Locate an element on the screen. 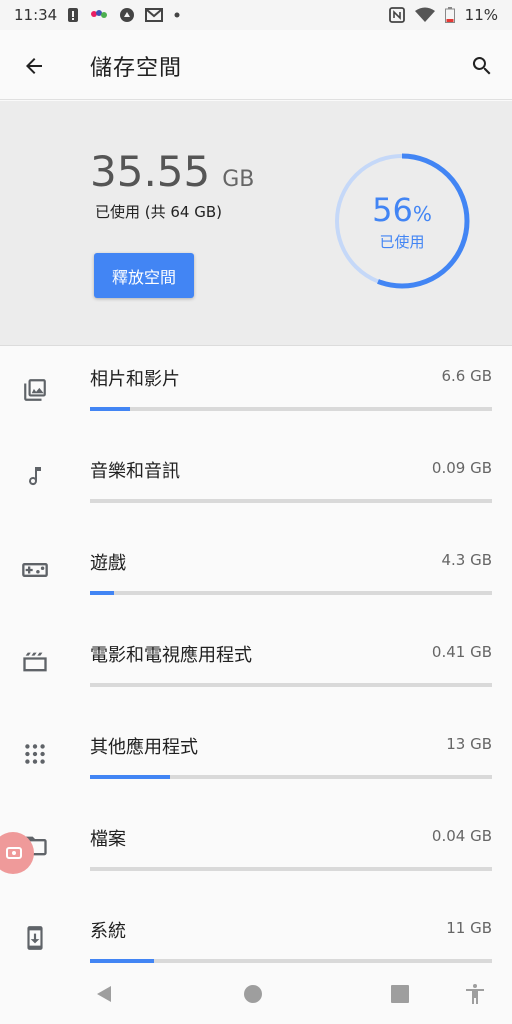  category-size: 11 GB is located at coordinates (469, 928).